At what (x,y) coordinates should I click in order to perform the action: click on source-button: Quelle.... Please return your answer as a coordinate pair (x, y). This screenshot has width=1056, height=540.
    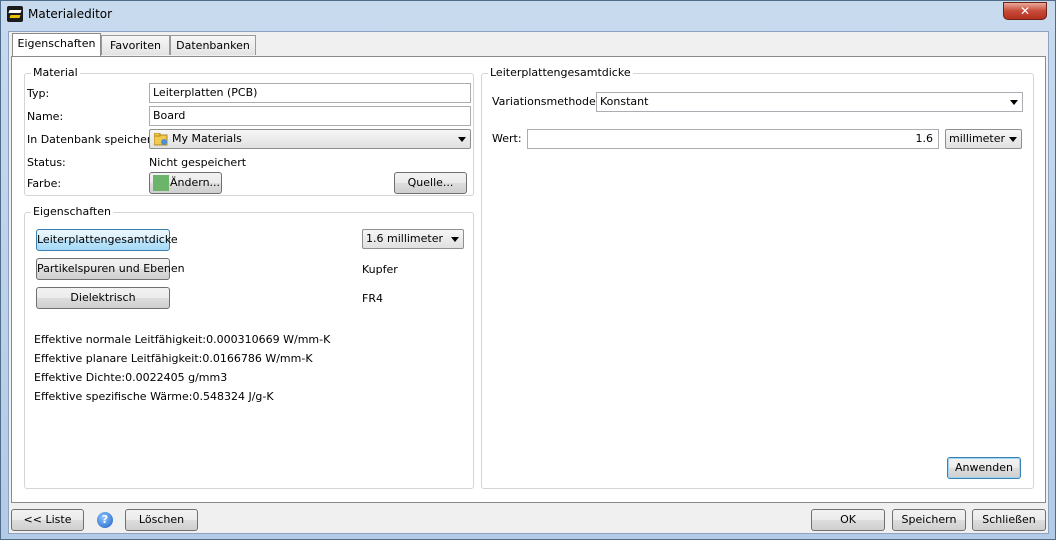
    Looking at the image, I should click on (430, 183).